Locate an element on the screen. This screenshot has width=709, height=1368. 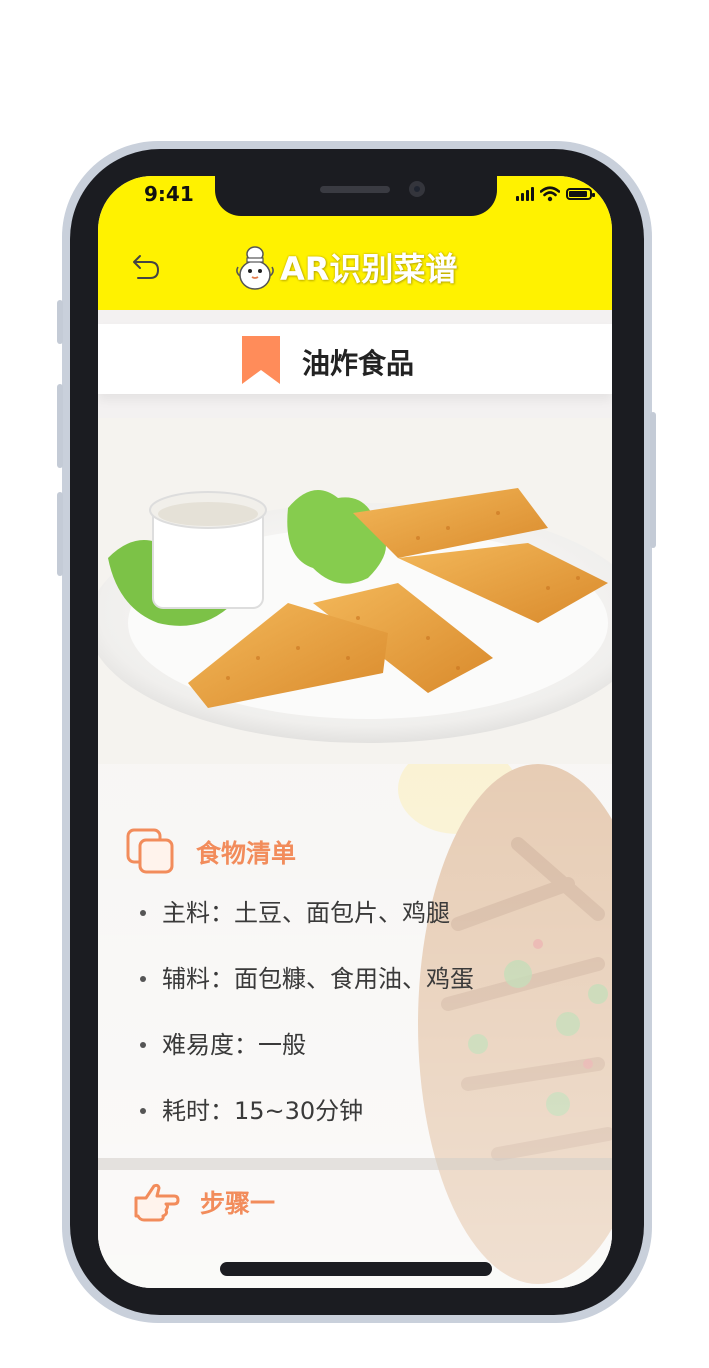
status-time: 9:41 is located at coordinates (169, 194).